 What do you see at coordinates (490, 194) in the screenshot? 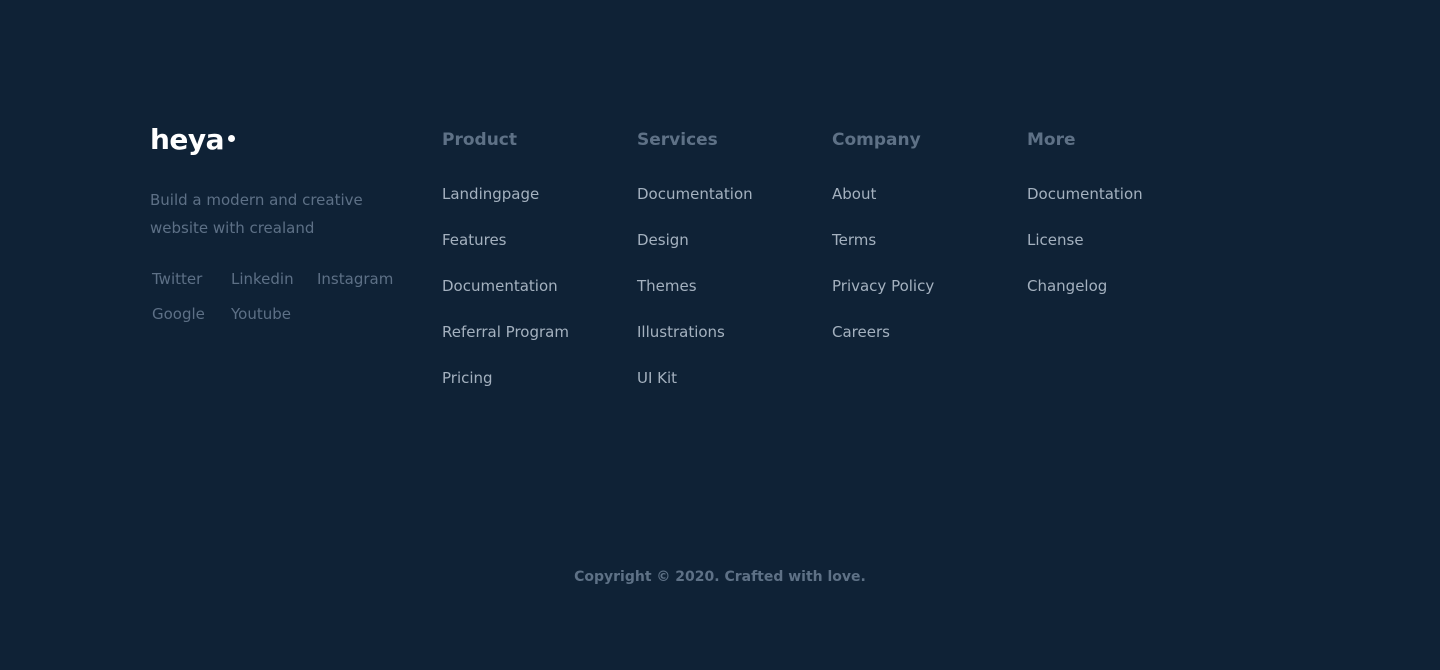
I see `footer-link-landingpage: Landingpage` at bounding box center [490, 194].